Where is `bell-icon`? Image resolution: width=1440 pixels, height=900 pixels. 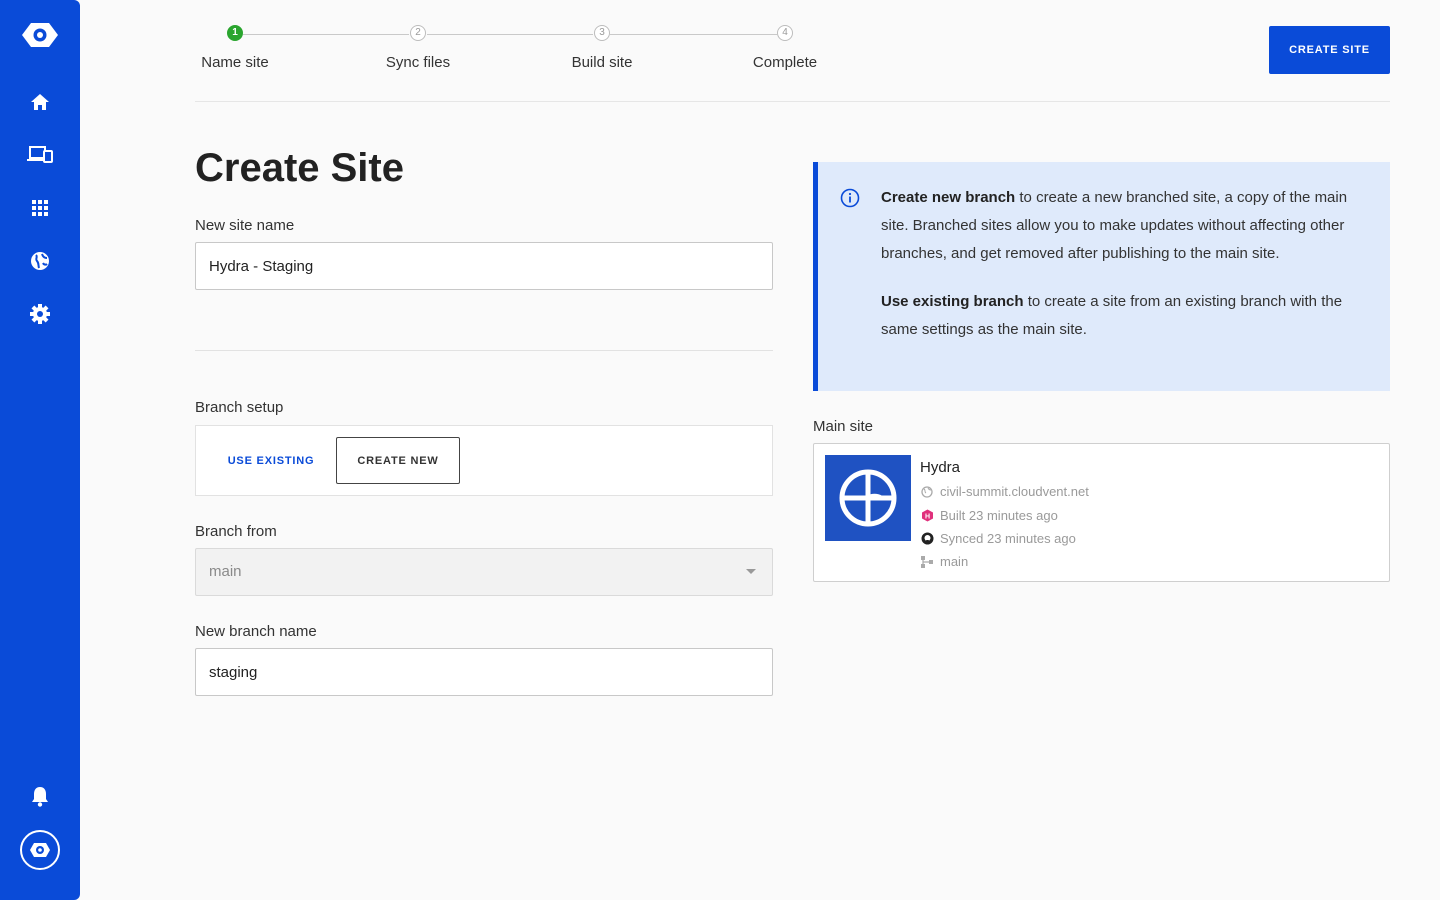
bell-icon is located at coordinates (40, 796).